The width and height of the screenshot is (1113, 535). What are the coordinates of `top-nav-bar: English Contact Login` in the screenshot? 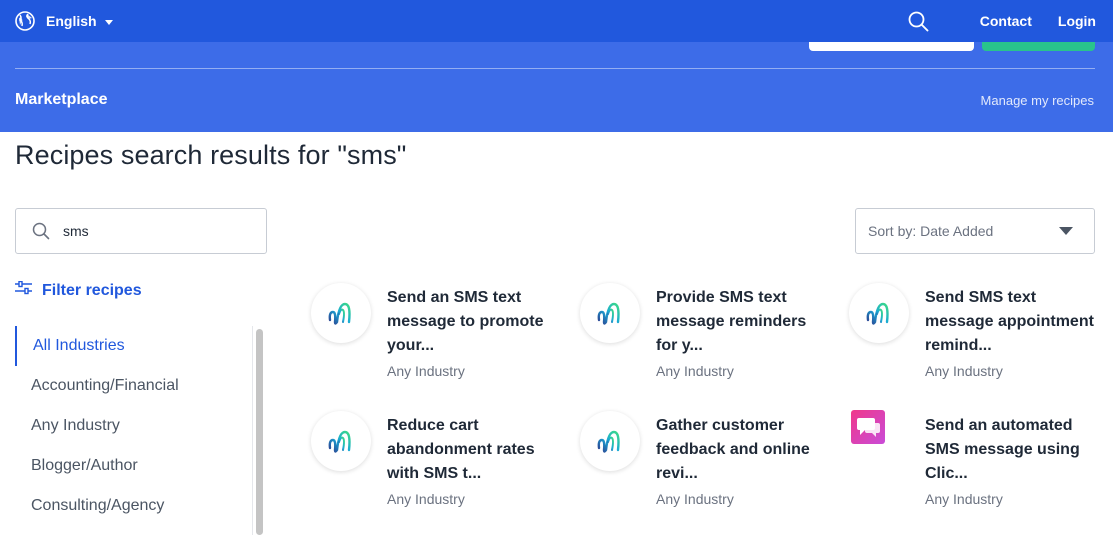 It's located at (556, 21).